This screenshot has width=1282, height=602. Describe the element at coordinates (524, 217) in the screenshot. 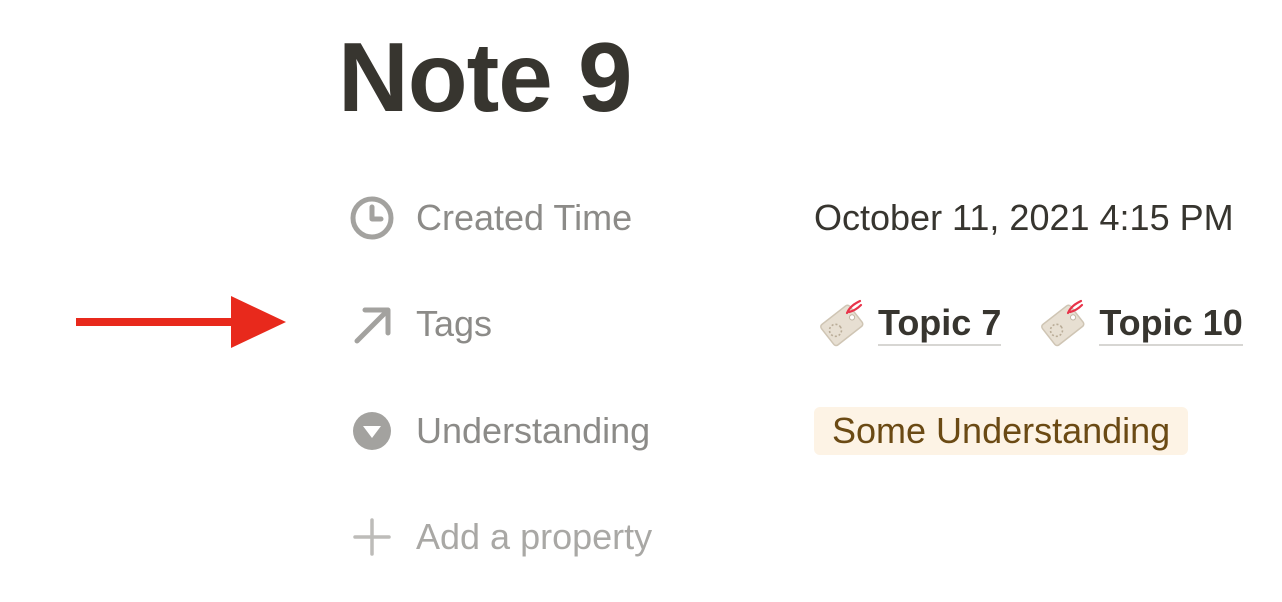

I see `property-label: Created Time` at that location.